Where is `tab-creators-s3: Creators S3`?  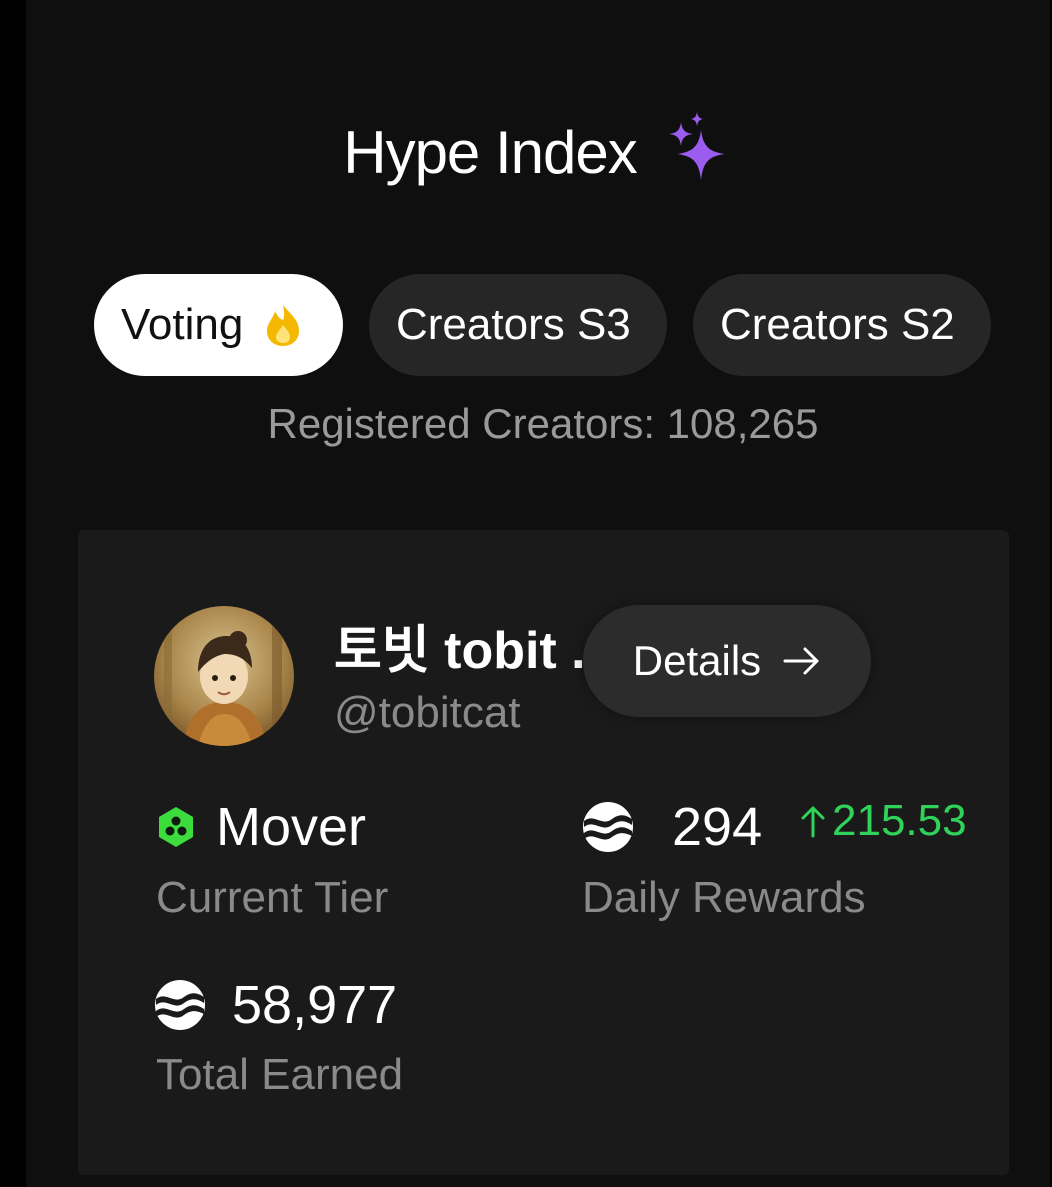 tab-creators-s3: Creators S3 is located at coordinates (518, 325).